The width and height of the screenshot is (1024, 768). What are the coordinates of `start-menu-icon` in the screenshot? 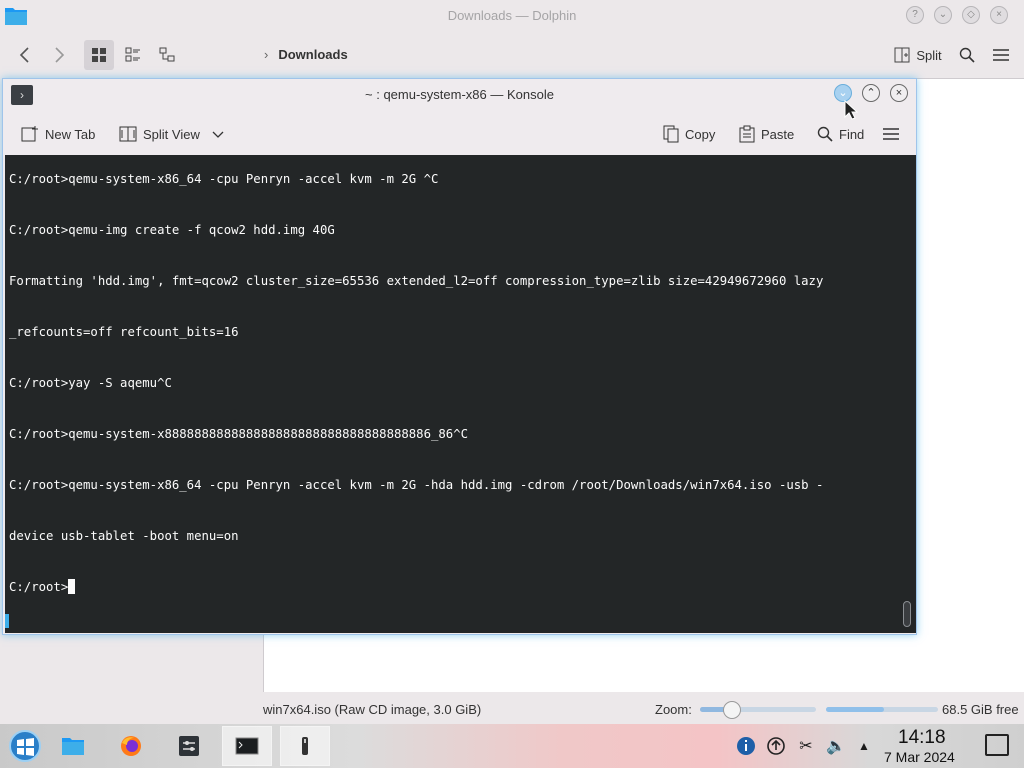 It's located at (25, 746).